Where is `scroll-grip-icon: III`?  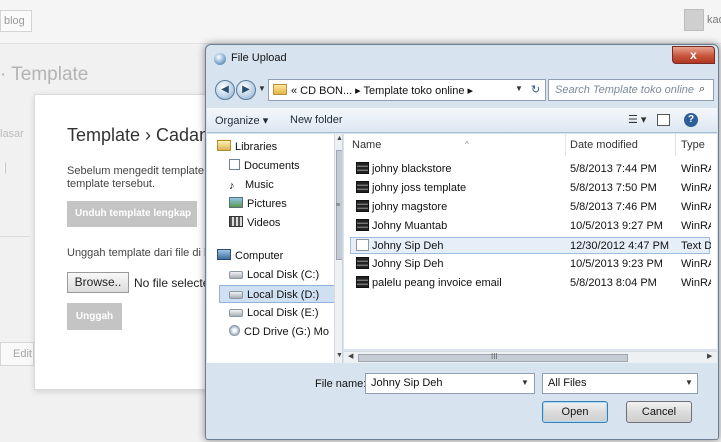
scroll-grip-icon: III is located at coordinates (494, 356).